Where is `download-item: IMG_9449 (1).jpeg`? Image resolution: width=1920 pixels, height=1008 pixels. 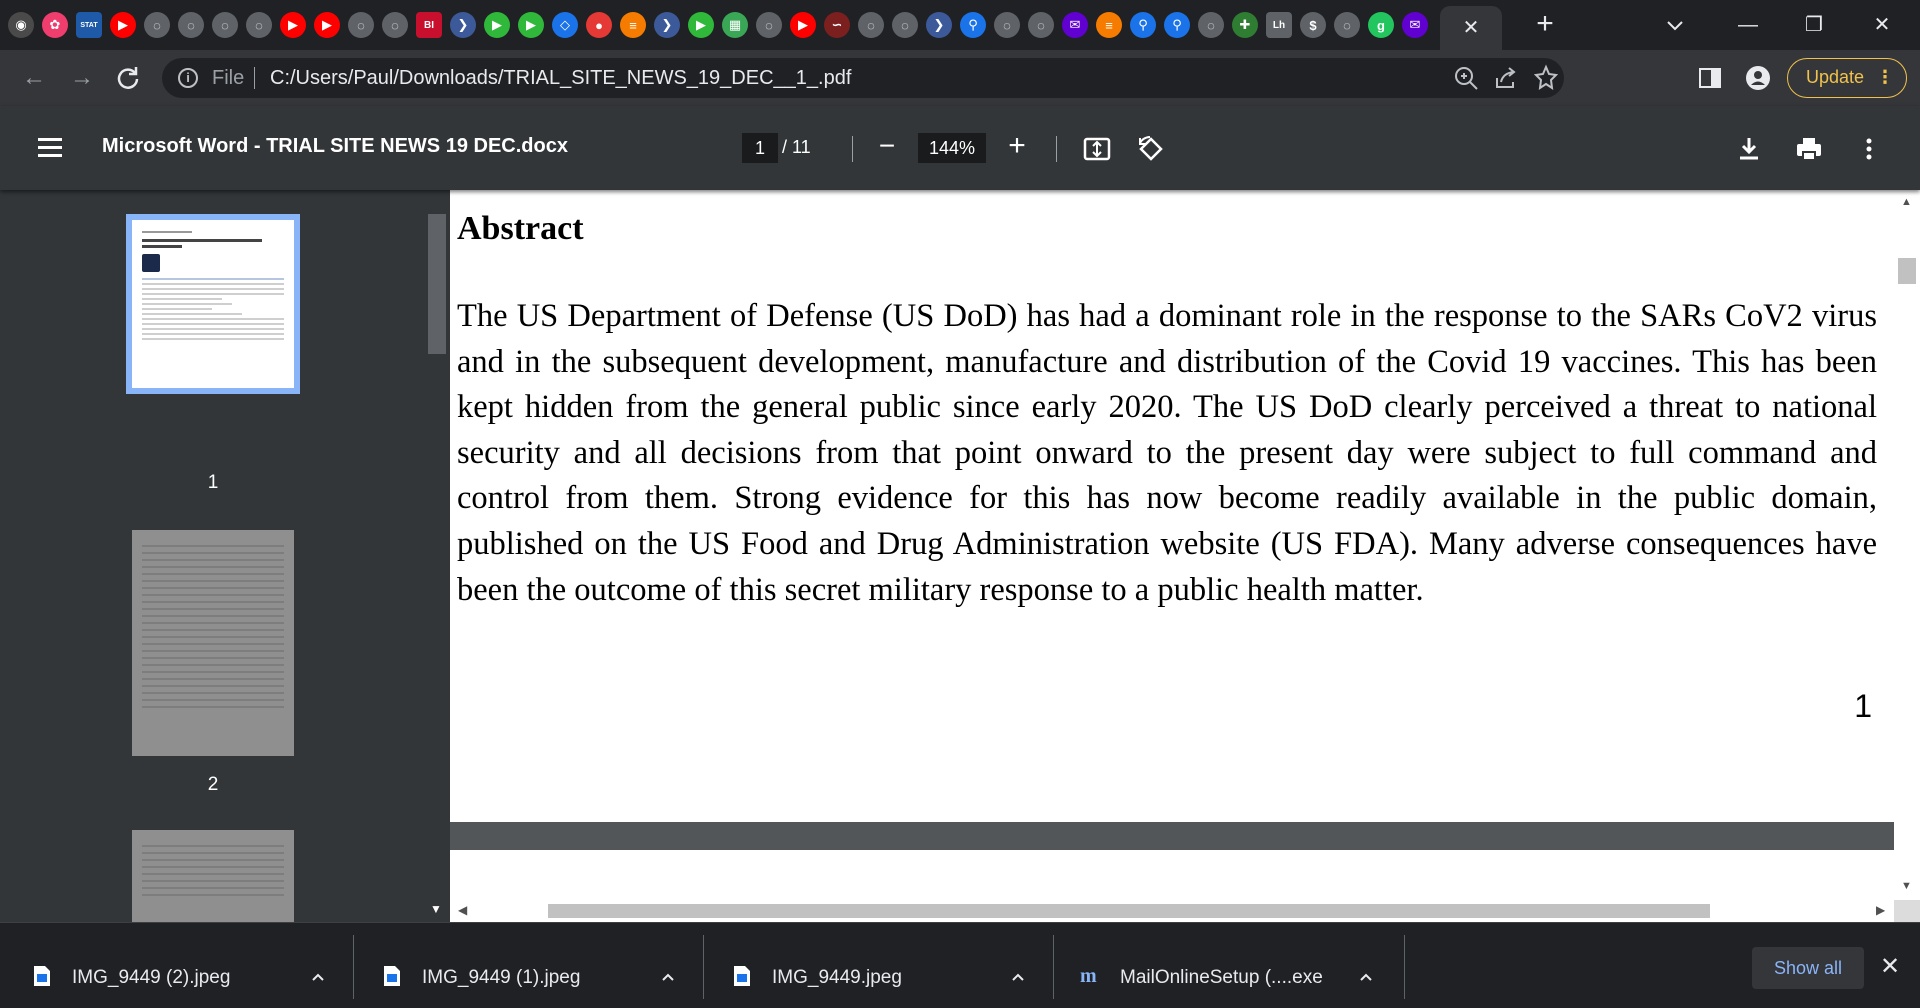 download-item: IMG_9449 (1).jpeg is located at coordinates (532, 966).